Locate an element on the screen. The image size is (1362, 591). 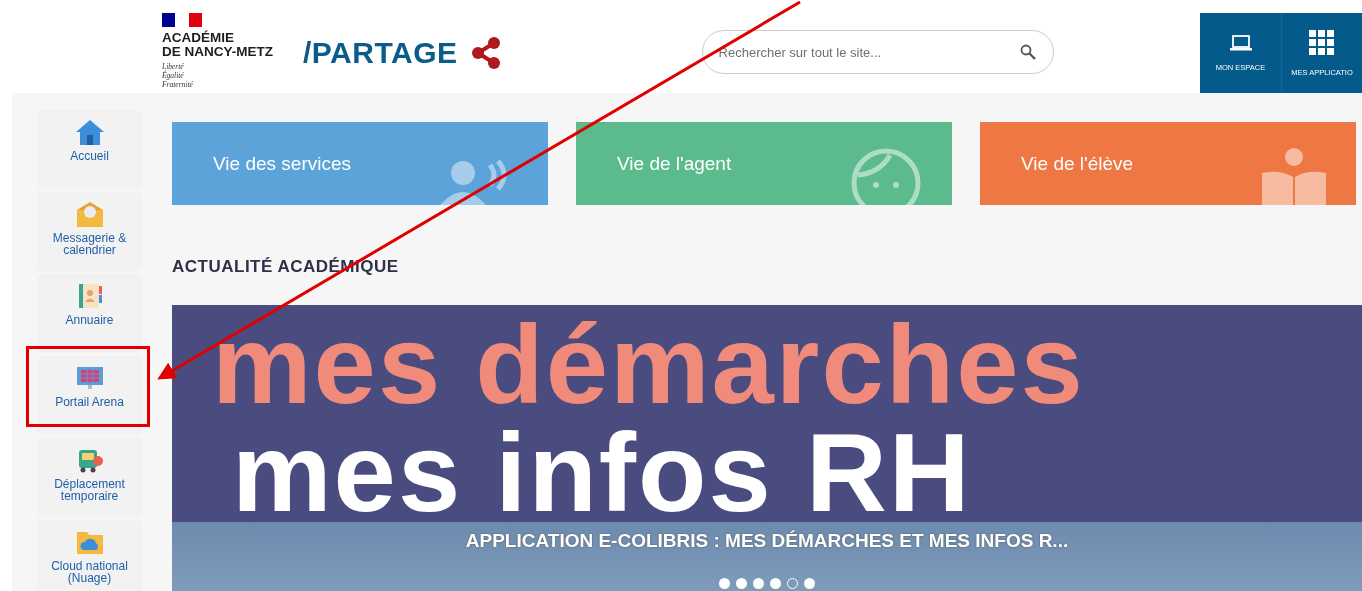
house-icon is located at coordinates (89, 132).